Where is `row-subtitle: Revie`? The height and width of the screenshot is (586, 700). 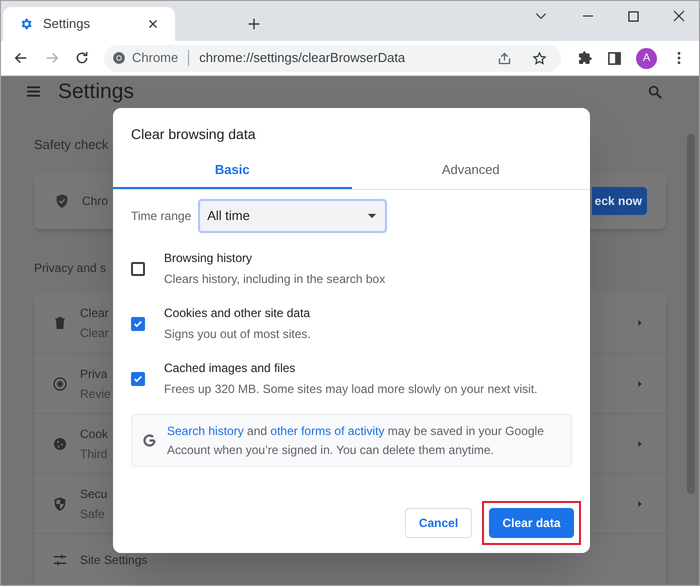
row-subtitle: Revie is located at coordinates (95, 394).